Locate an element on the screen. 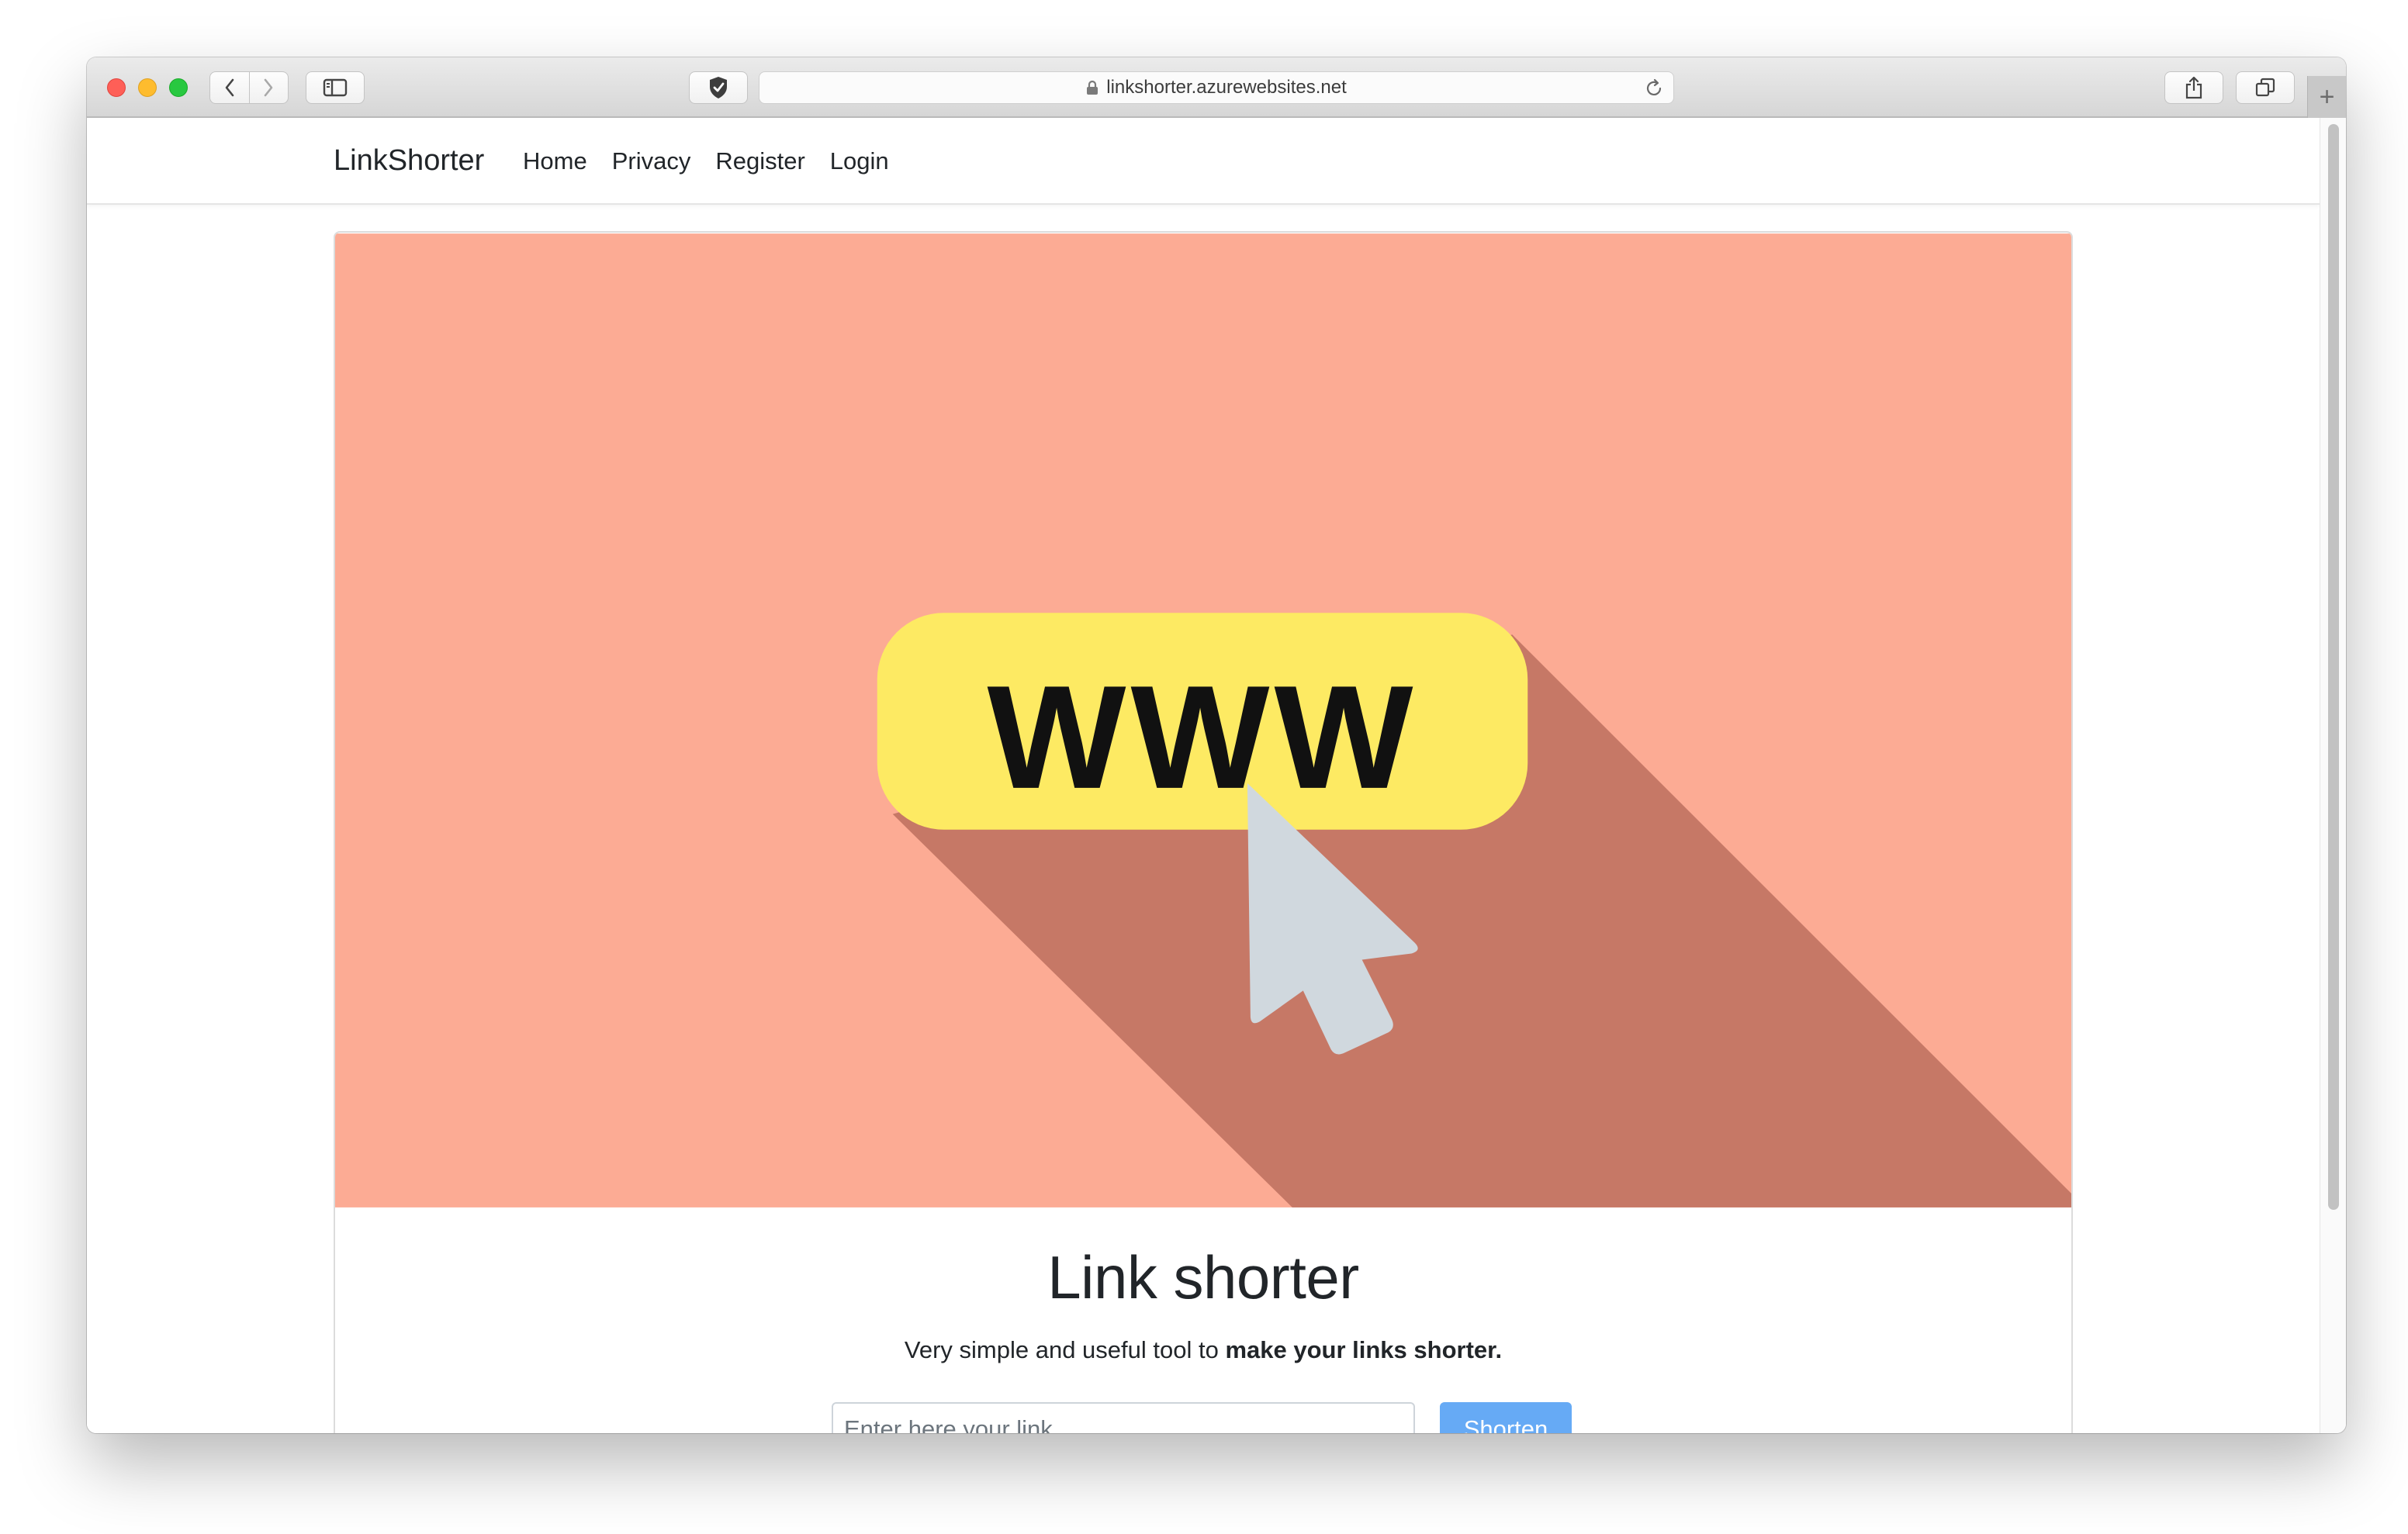 The image size is (2408, 1534). nav-privacy-link: Privacy is located at coordinates (651, 161).